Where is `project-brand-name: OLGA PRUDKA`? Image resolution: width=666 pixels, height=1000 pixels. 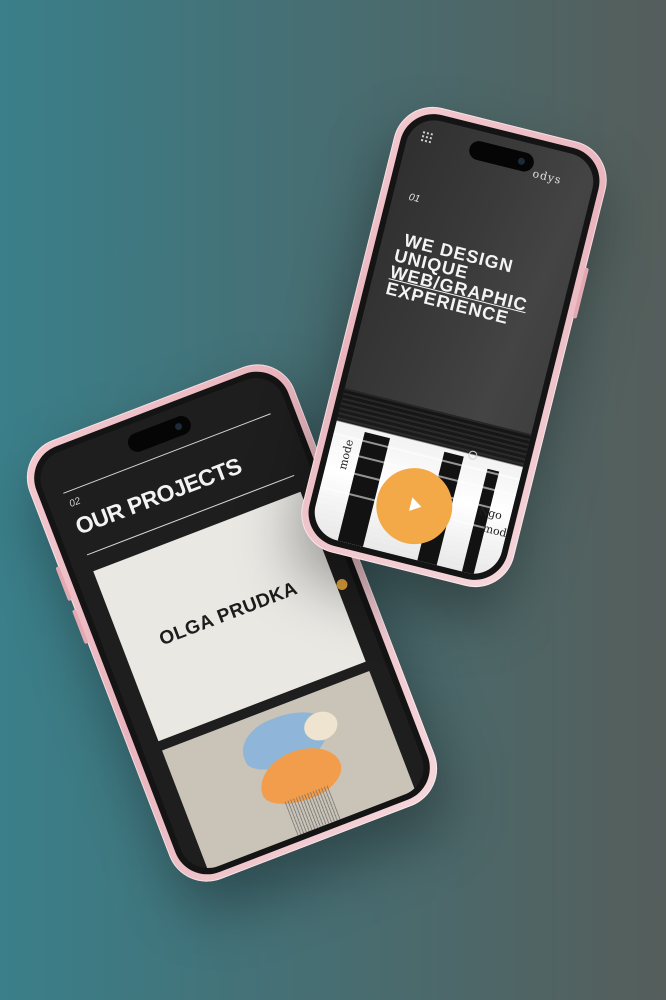
project-brand-name: OLGA PRUDKA is located at coordinates (228, 614).